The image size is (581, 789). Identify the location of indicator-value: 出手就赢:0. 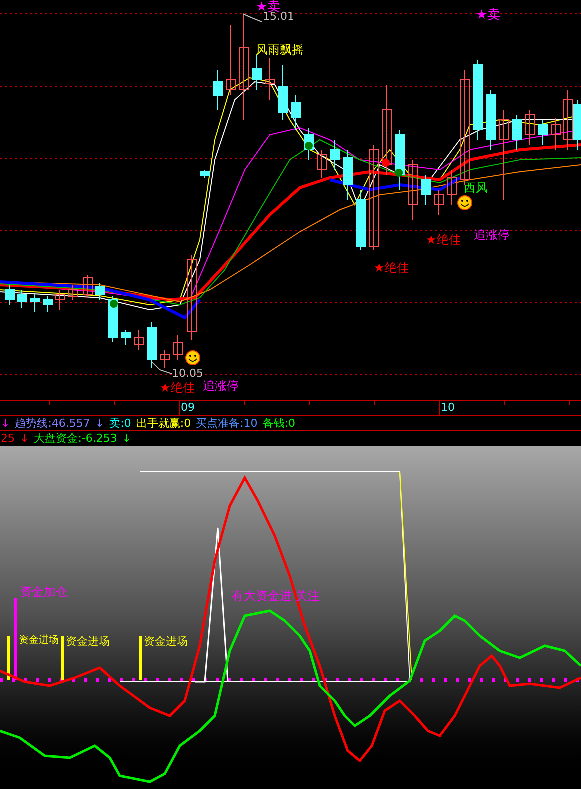
(164, 423).